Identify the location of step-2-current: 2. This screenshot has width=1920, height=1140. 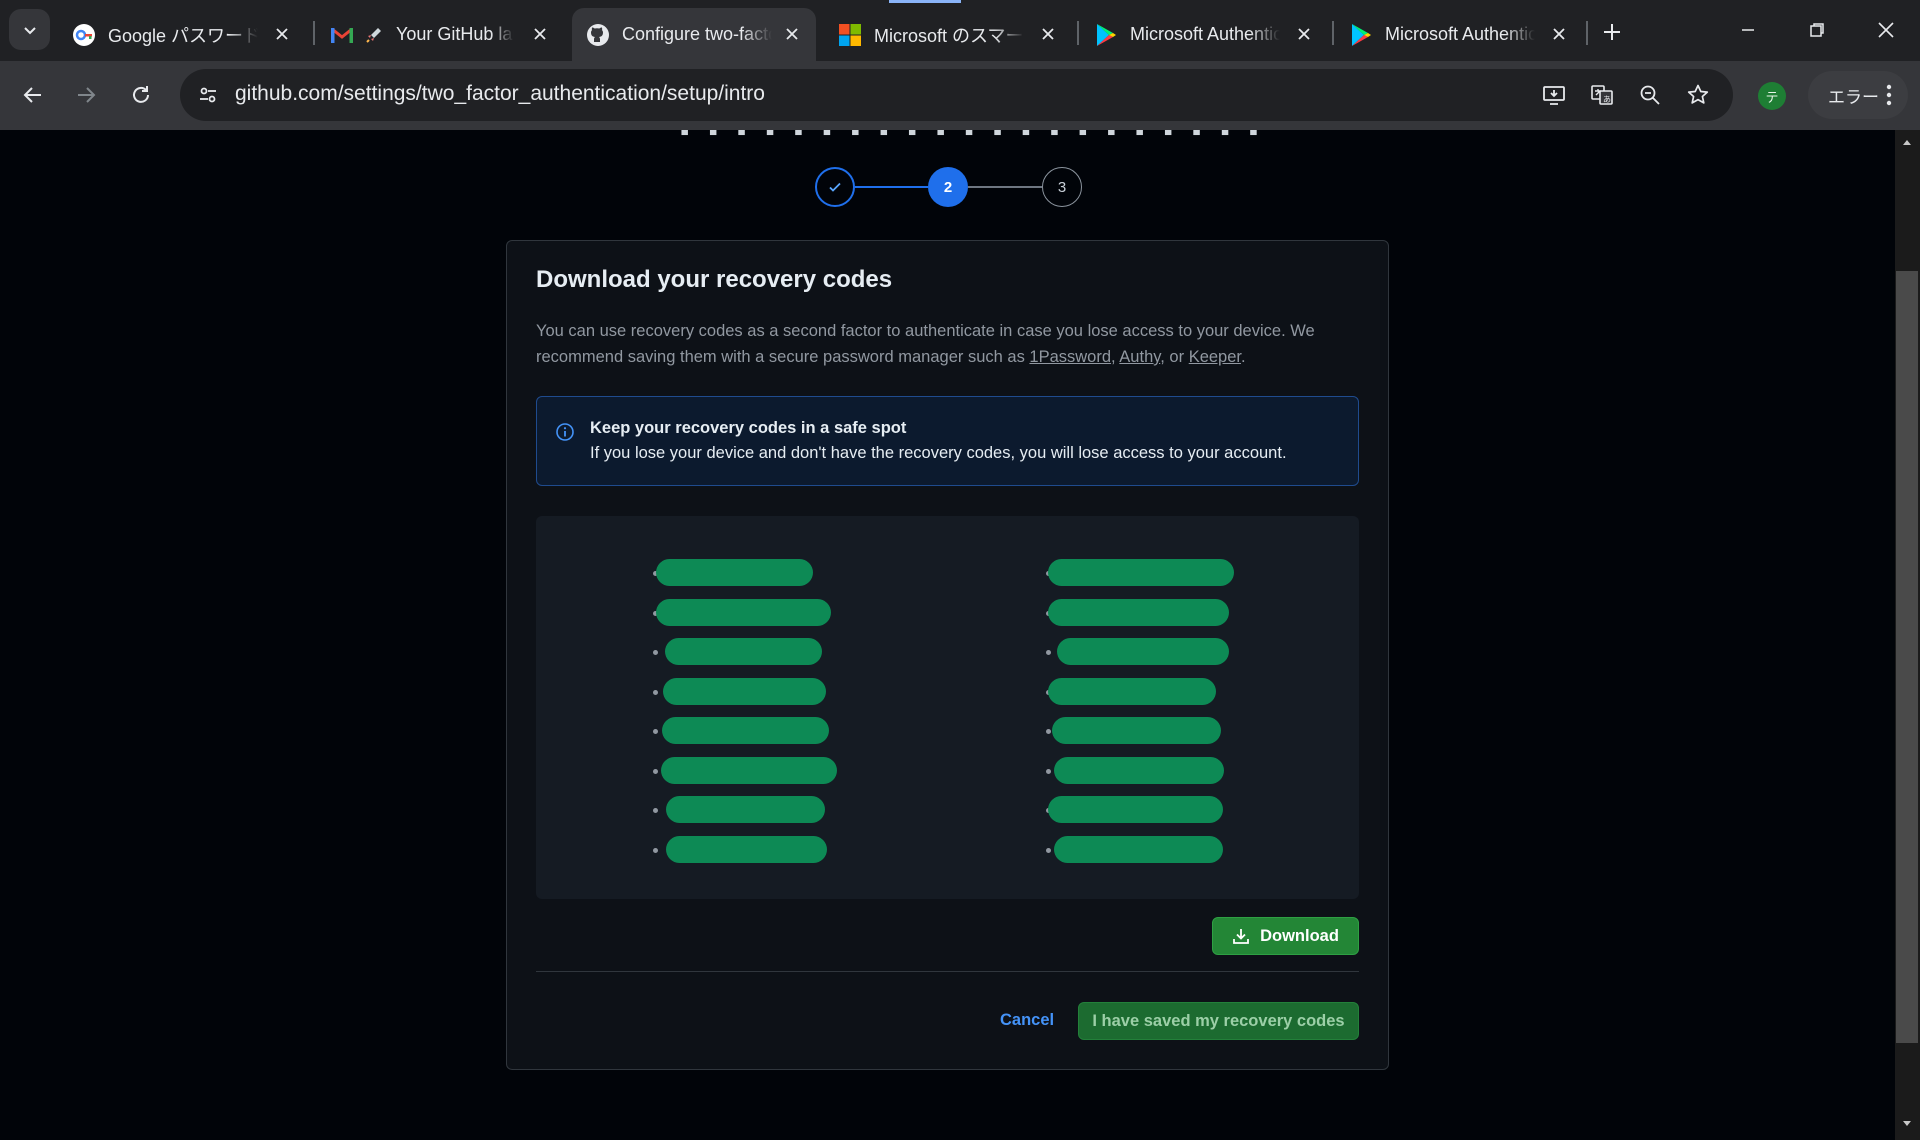
(948, 187).